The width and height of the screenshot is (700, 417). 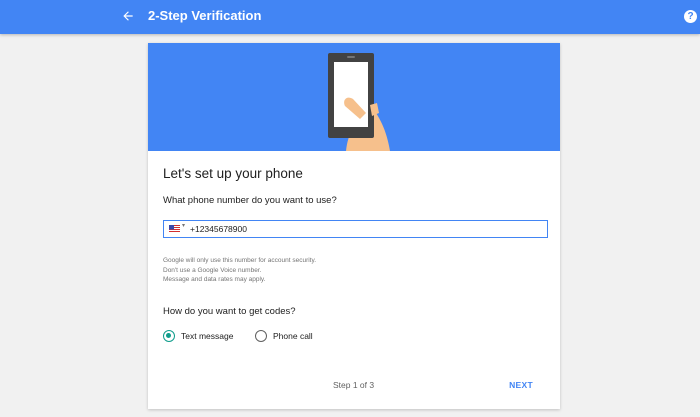 I want to click on page-title: 2-Step Verification, so click(x=205, y=15).